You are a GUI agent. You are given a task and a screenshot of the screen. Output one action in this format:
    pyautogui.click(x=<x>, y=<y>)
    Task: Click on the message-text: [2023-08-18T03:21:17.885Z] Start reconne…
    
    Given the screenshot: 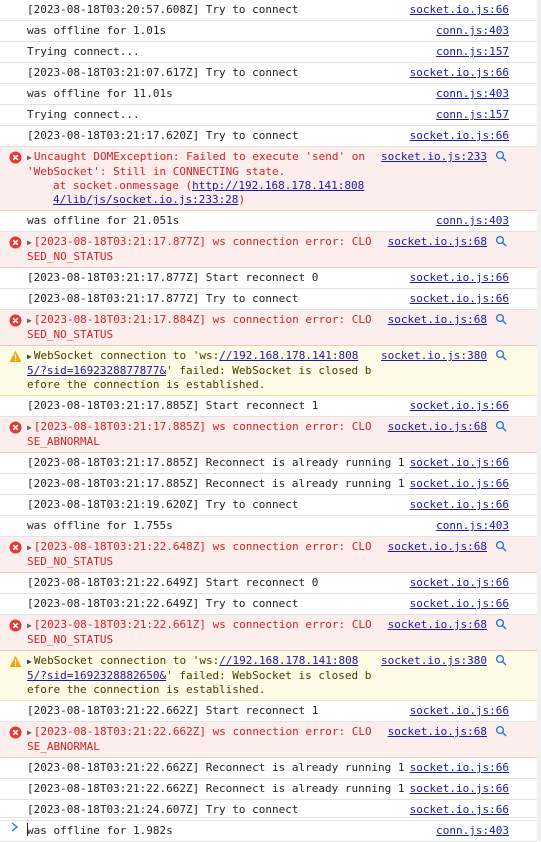 What is the action you would take?
    pyautogui.click(x=173, y=405)
    